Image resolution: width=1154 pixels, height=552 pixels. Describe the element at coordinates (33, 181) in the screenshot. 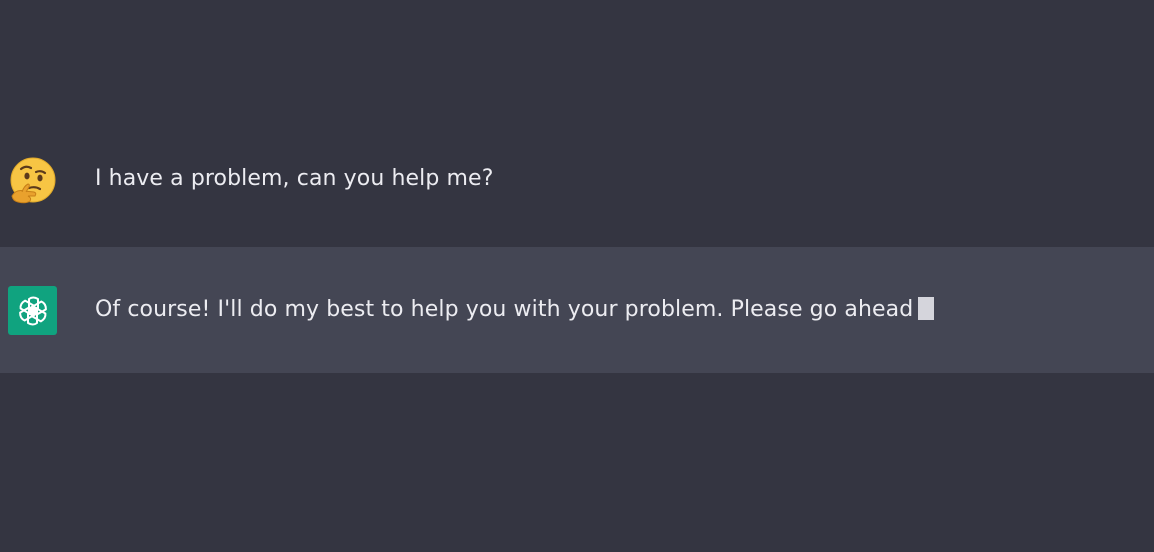

I see `thinking-face-icon` at that location.